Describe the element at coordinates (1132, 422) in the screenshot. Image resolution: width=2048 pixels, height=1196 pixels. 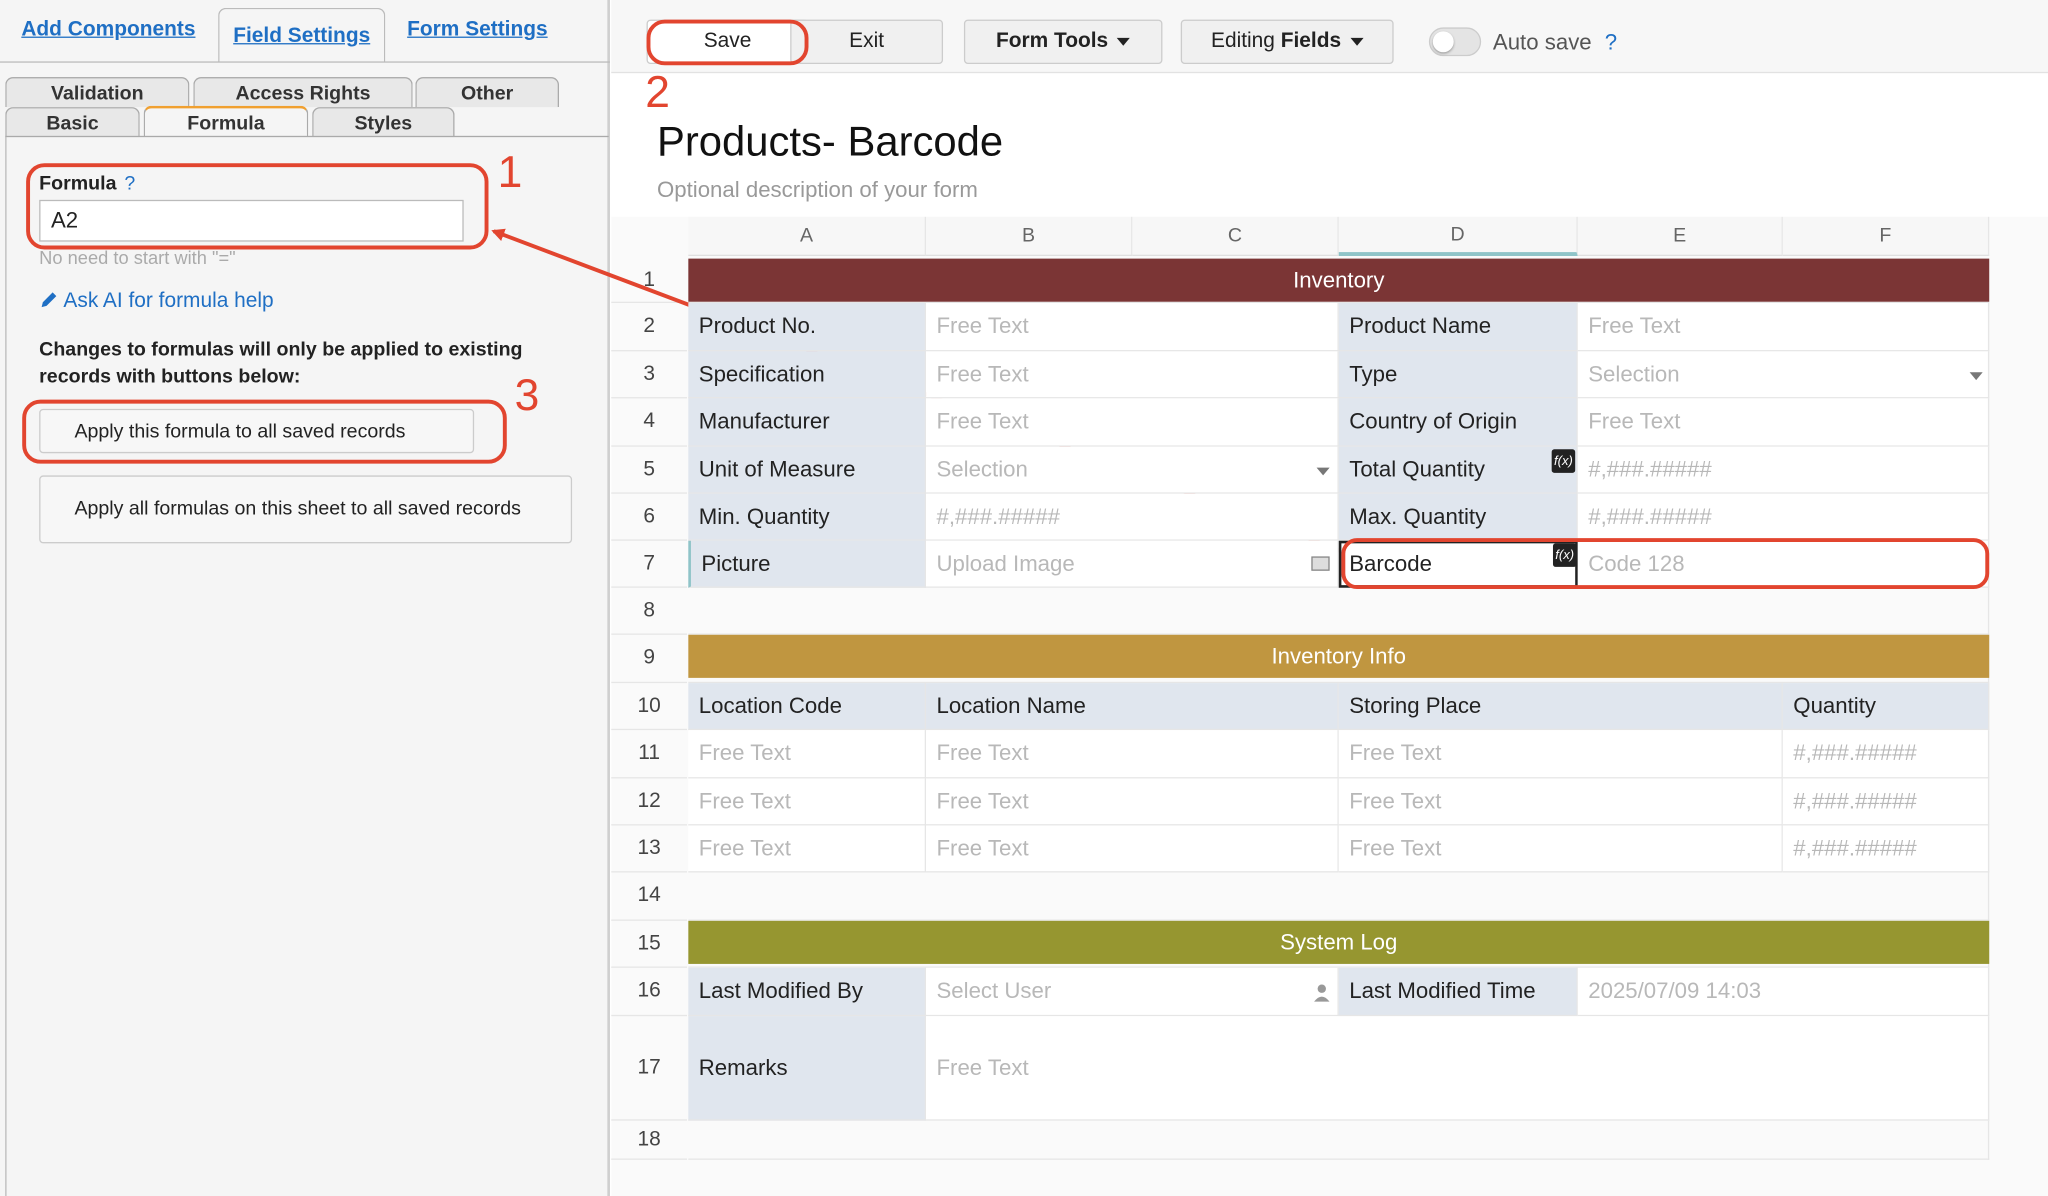
I see `field-input-manufacturer: Free Text` at that location.